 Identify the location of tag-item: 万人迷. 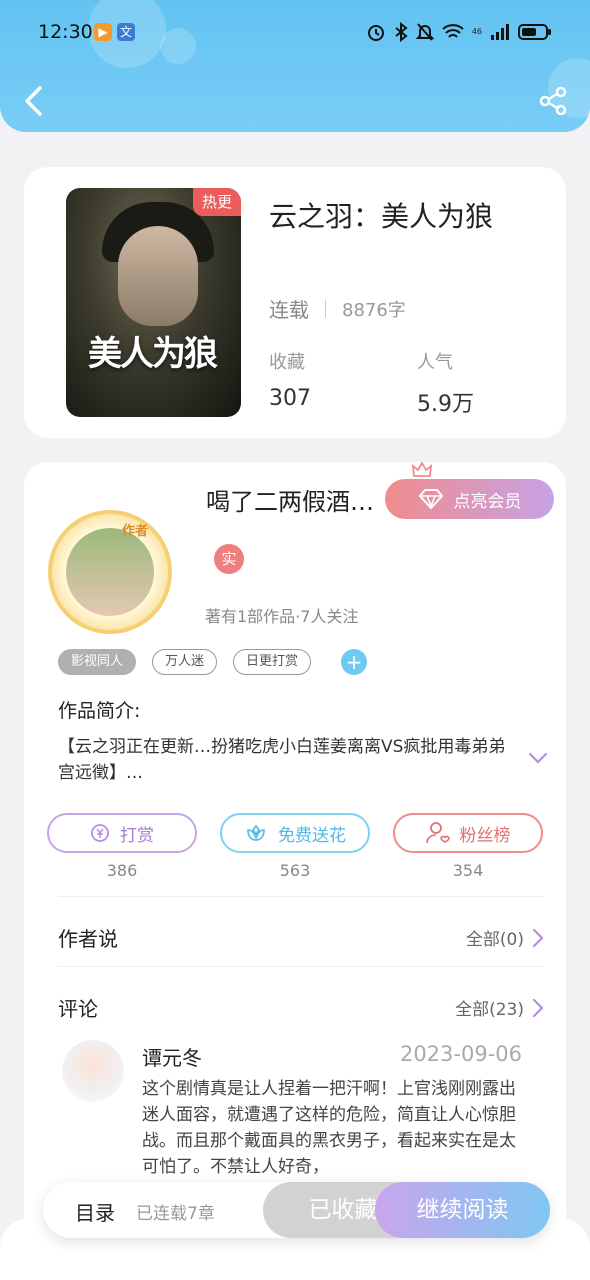
(185, 662).